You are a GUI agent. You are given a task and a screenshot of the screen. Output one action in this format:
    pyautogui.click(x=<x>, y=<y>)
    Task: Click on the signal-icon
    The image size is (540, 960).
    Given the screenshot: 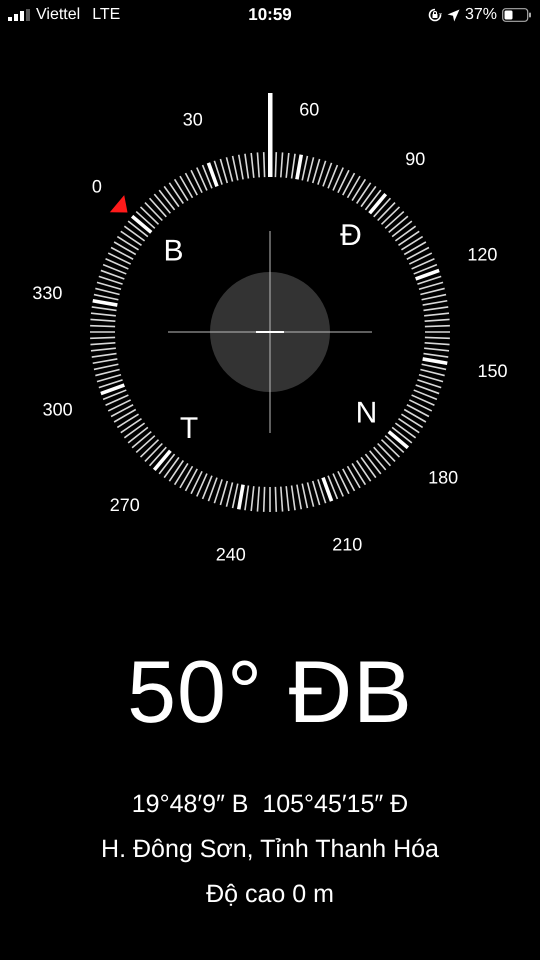 What is the action you would take?
    pyautogui.click(x=19, y=15)
    